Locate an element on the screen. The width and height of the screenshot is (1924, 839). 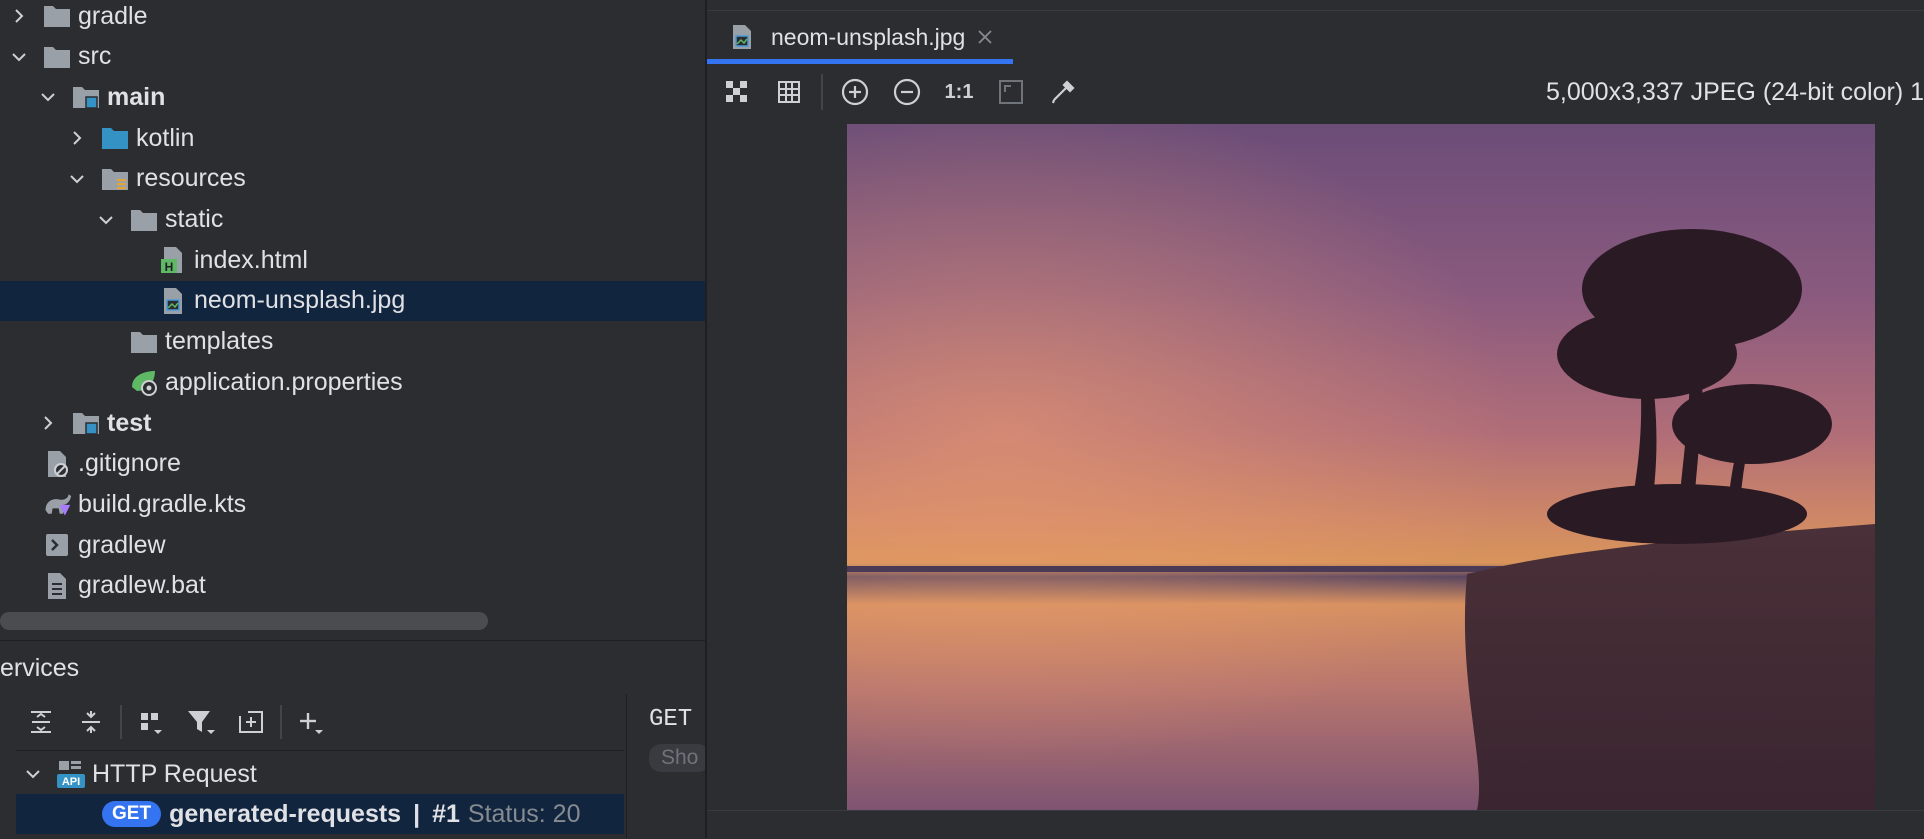
spring-properties-icon is located at coordinates (144, 382).